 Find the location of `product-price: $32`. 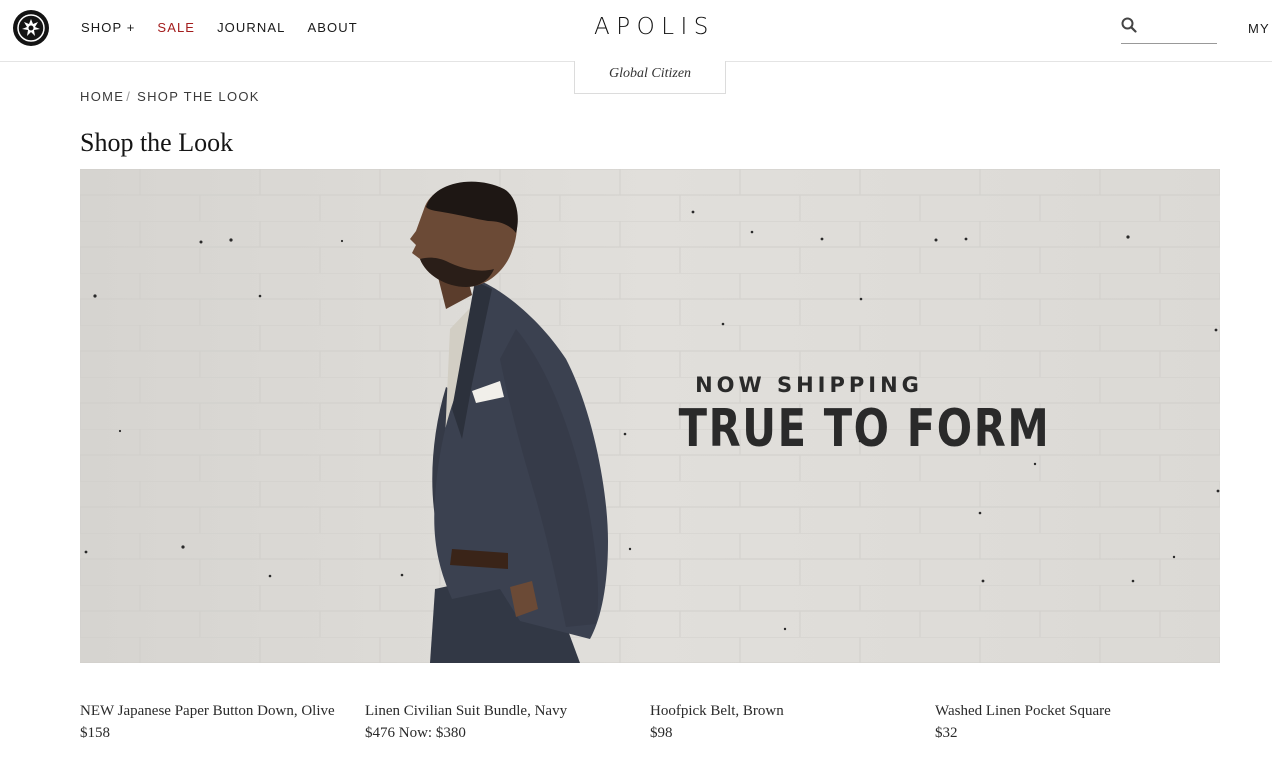

product-price: $32 is located at coordinates (946, 733).